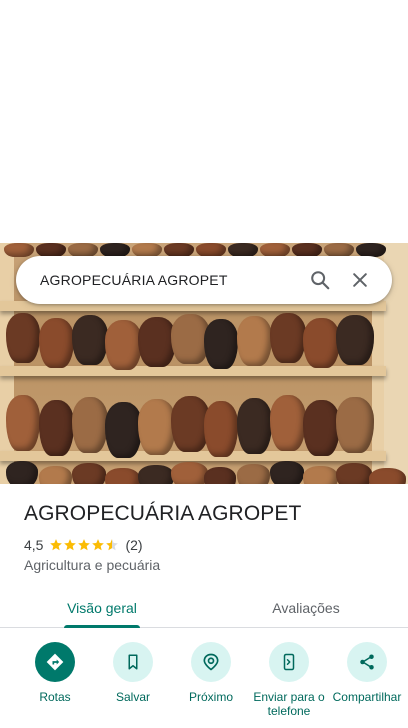 This screenshot has height=728, width=408. I want to click on tab-overview: Visão geral, so click(102, 607).